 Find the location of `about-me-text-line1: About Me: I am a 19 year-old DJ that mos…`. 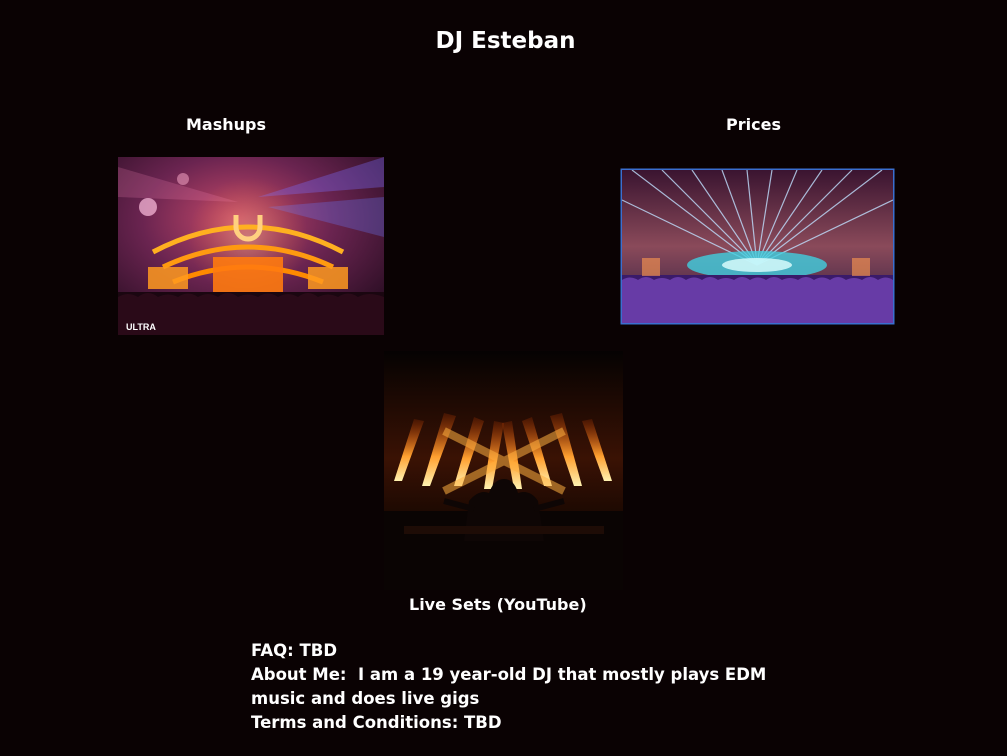

about-me-text-line1: About Me: I am a 19 year-old DJ that mos… is located at coordinates (509, 674).